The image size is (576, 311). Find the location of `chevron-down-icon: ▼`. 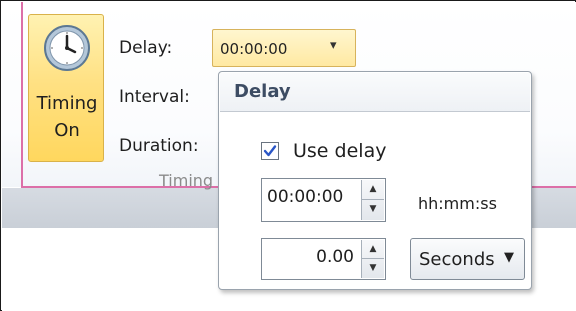

chevron-down-icon: ▼ is located at coordinates (509, 257).